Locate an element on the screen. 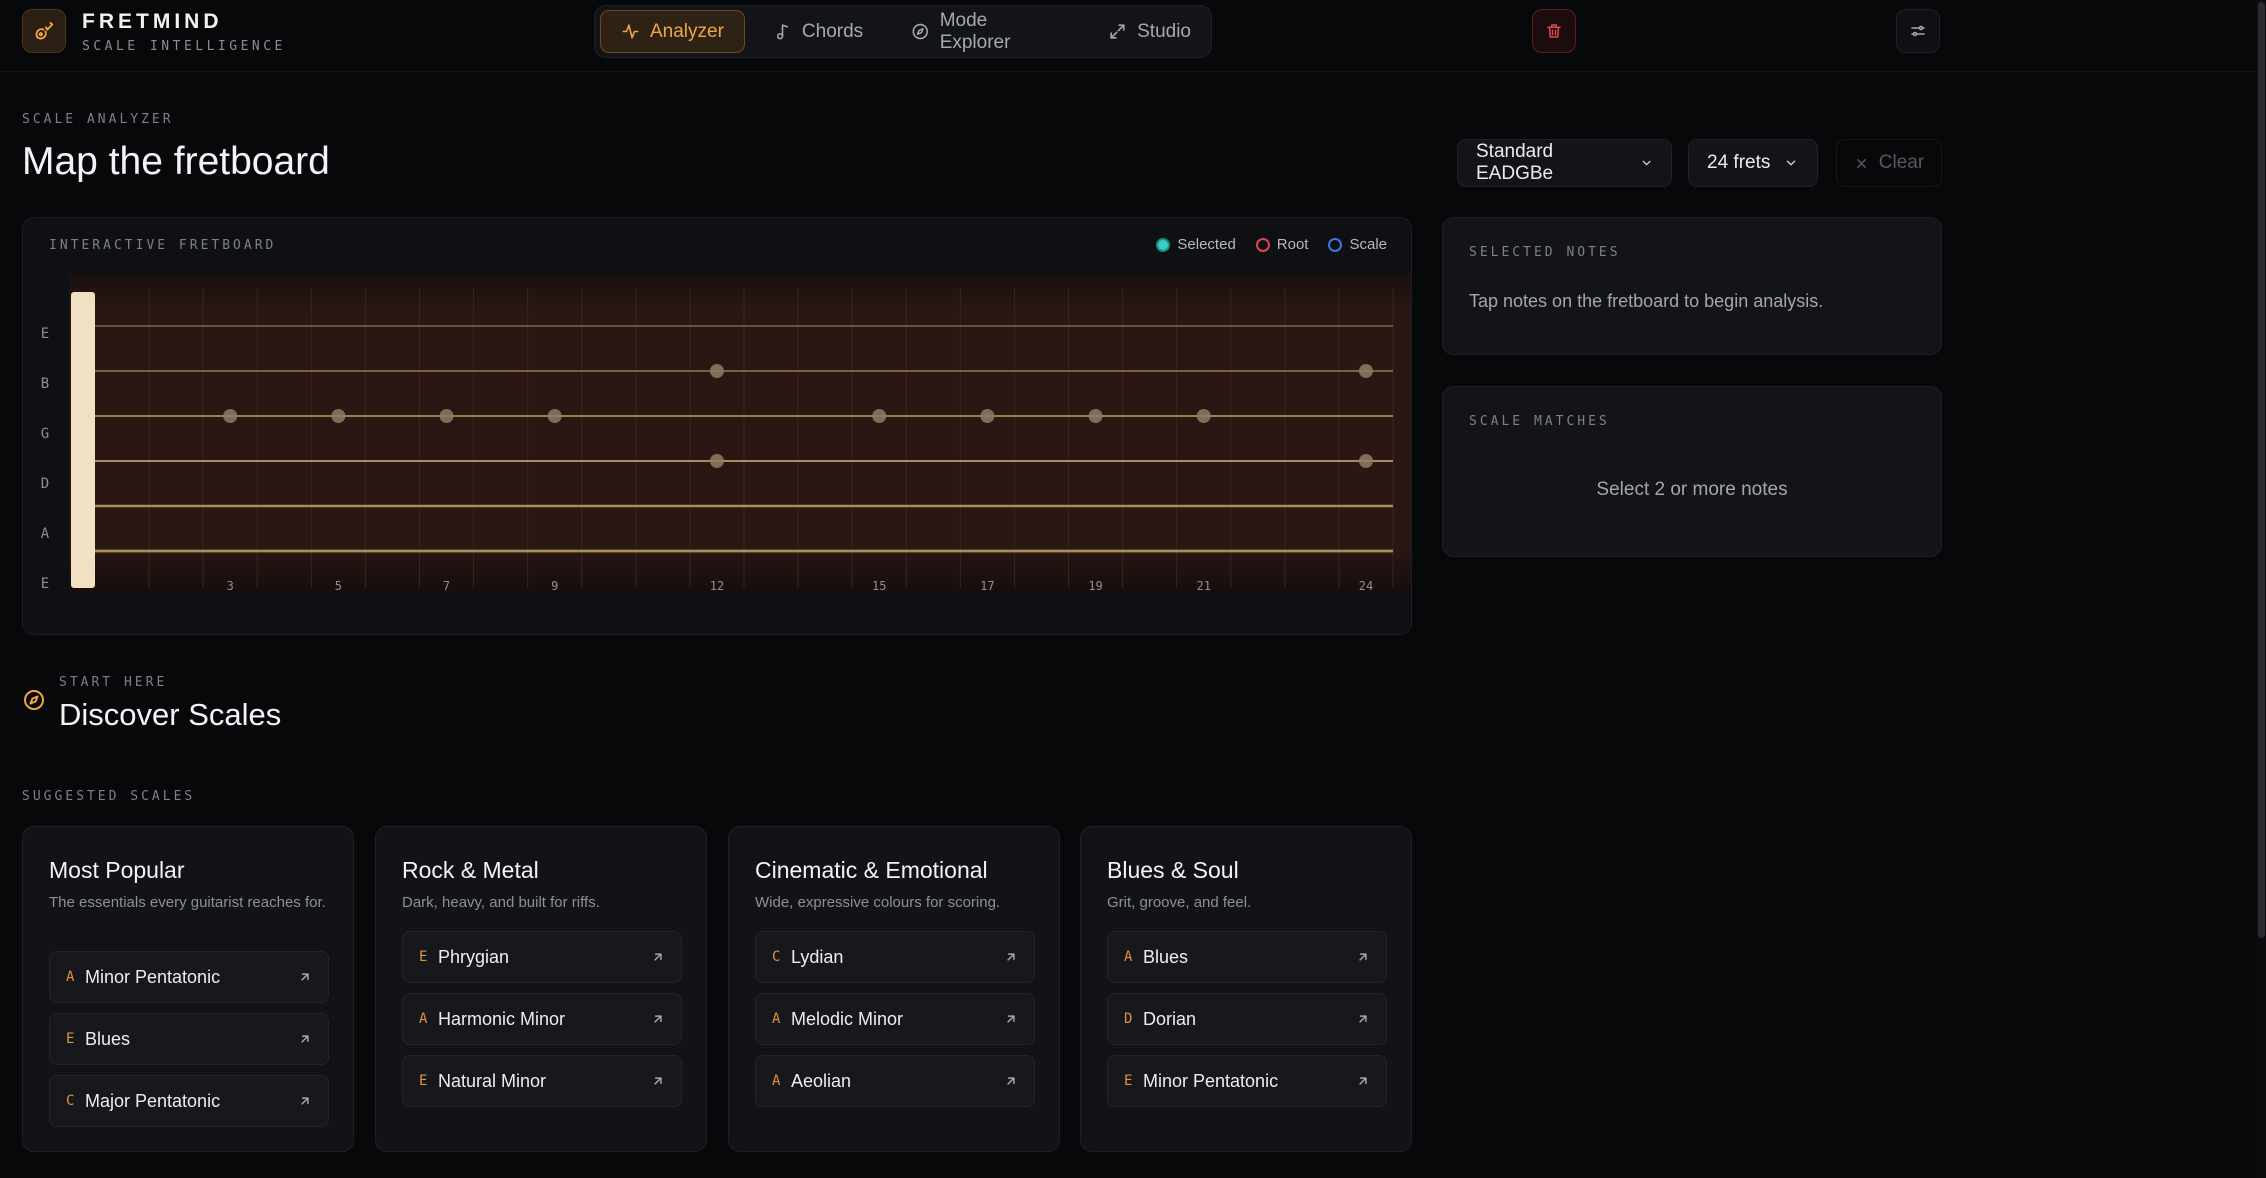 Image resolution: width=2266 pixels, height=1178 pixels. fret-number: 19 is located at coordinates (1095, 586).